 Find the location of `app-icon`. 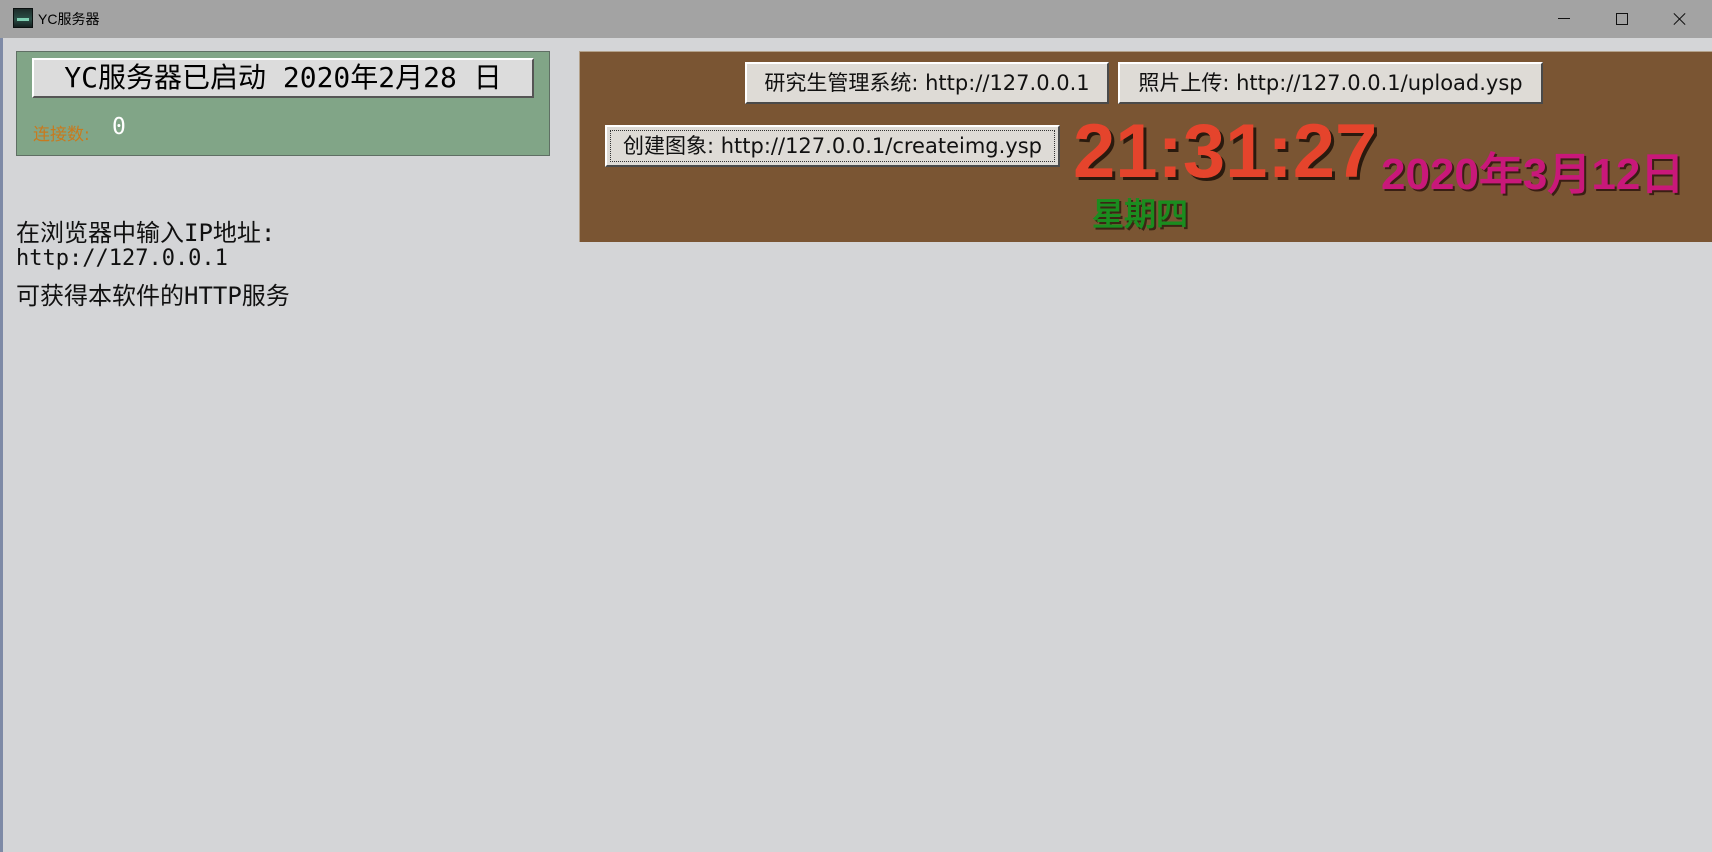

app-icon is located at coordinates (23, 18).